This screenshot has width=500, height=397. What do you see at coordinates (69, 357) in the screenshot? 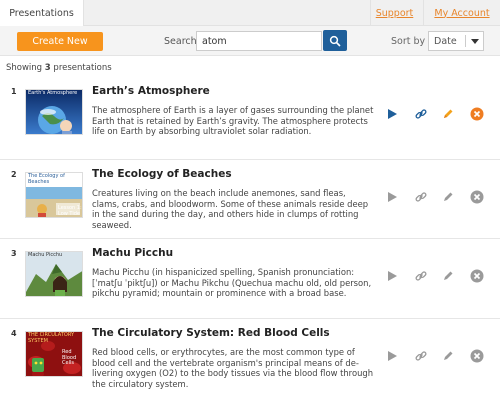
I see `thumbnail-subcaption: Red Blood Cells` at bounding box center [69, 357].